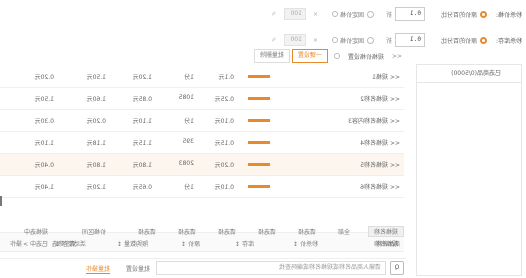 The image size is (526, 278). Describe the element at coordinates (344, 231) in the screenshot. I see `filter-all: 全部` at that location.